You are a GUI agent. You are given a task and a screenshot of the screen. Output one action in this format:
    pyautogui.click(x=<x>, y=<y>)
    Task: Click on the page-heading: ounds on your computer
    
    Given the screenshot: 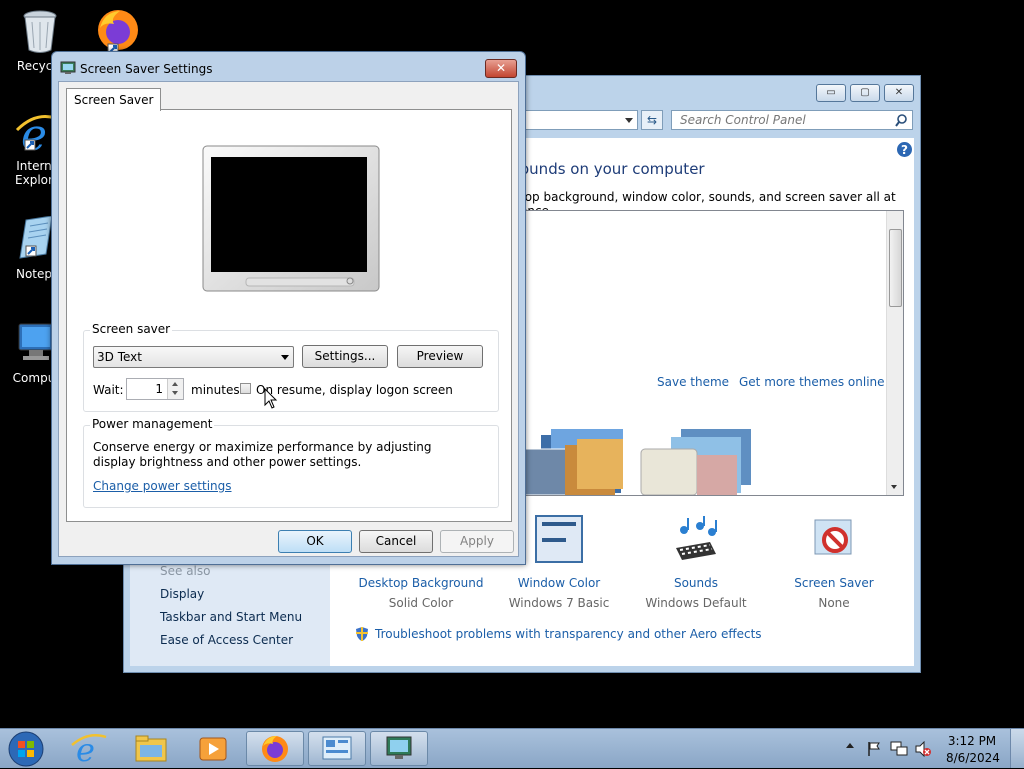 What is the action you would take?
    pyautogui.click(x=612, y=169)
    